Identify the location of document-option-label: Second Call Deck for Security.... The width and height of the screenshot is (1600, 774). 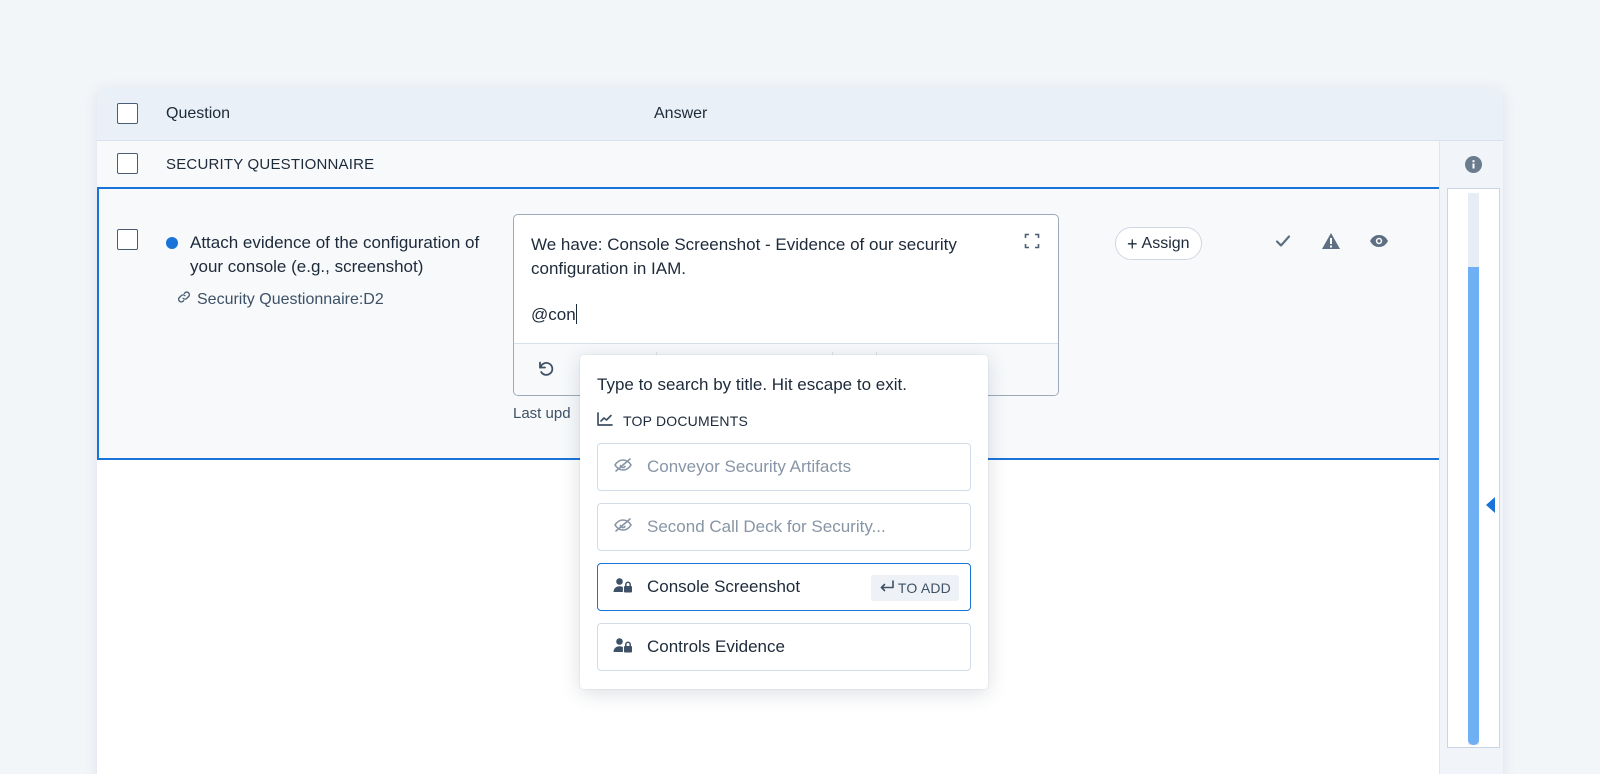
(766, 526).